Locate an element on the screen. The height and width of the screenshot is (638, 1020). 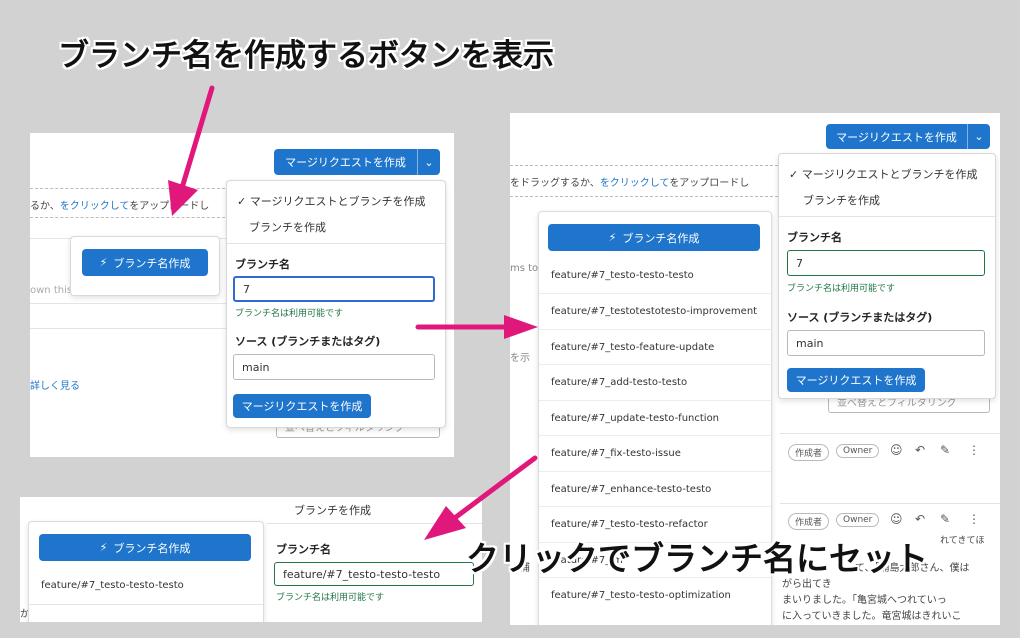
arrow-right-icon is located at coordinates (476, 327).